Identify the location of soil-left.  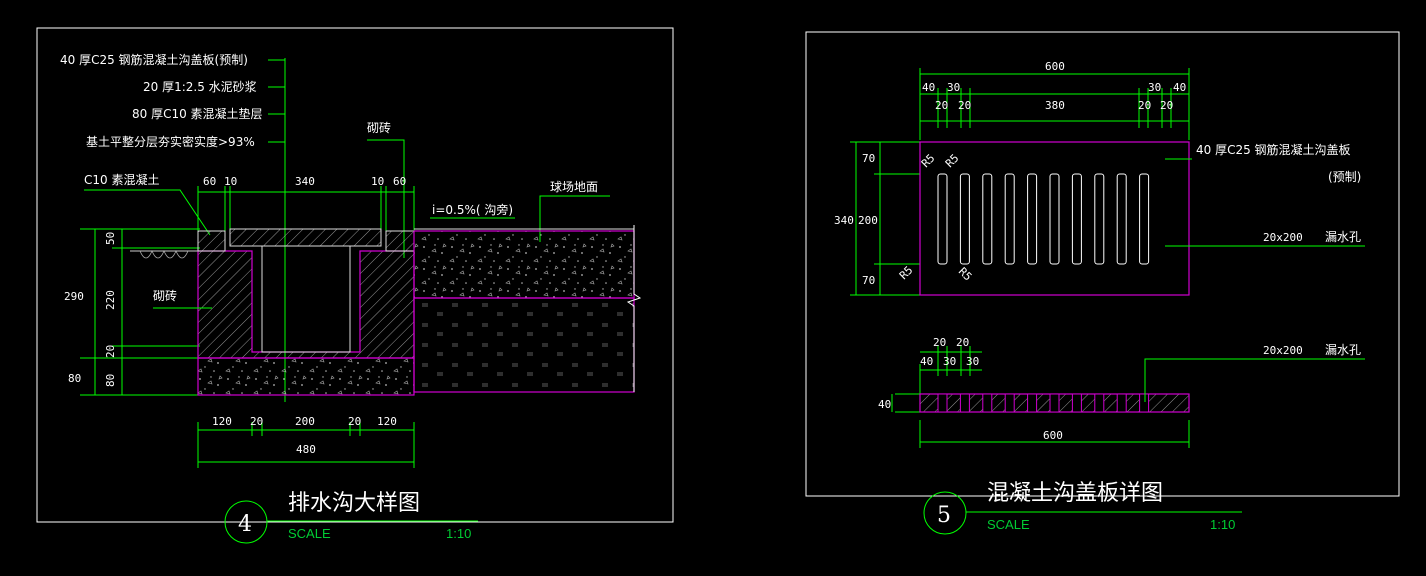
(164, 254).